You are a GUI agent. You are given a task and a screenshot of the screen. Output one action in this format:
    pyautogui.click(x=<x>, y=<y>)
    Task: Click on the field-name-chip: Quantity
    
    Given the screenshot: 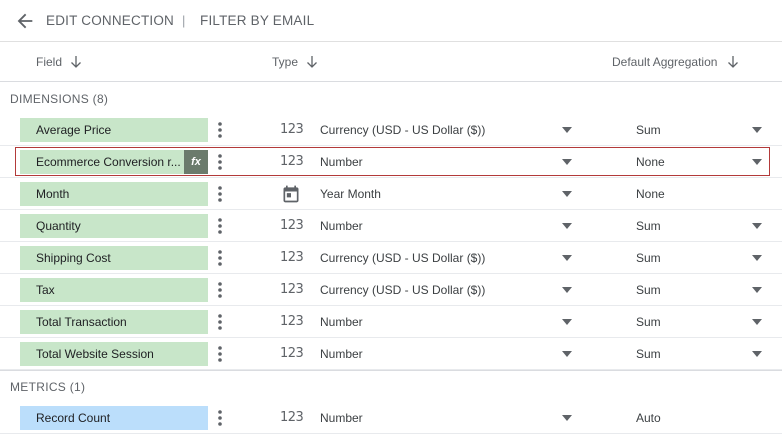 What is the action you would take?
    pyautogui.click(x=114, y=226)
    